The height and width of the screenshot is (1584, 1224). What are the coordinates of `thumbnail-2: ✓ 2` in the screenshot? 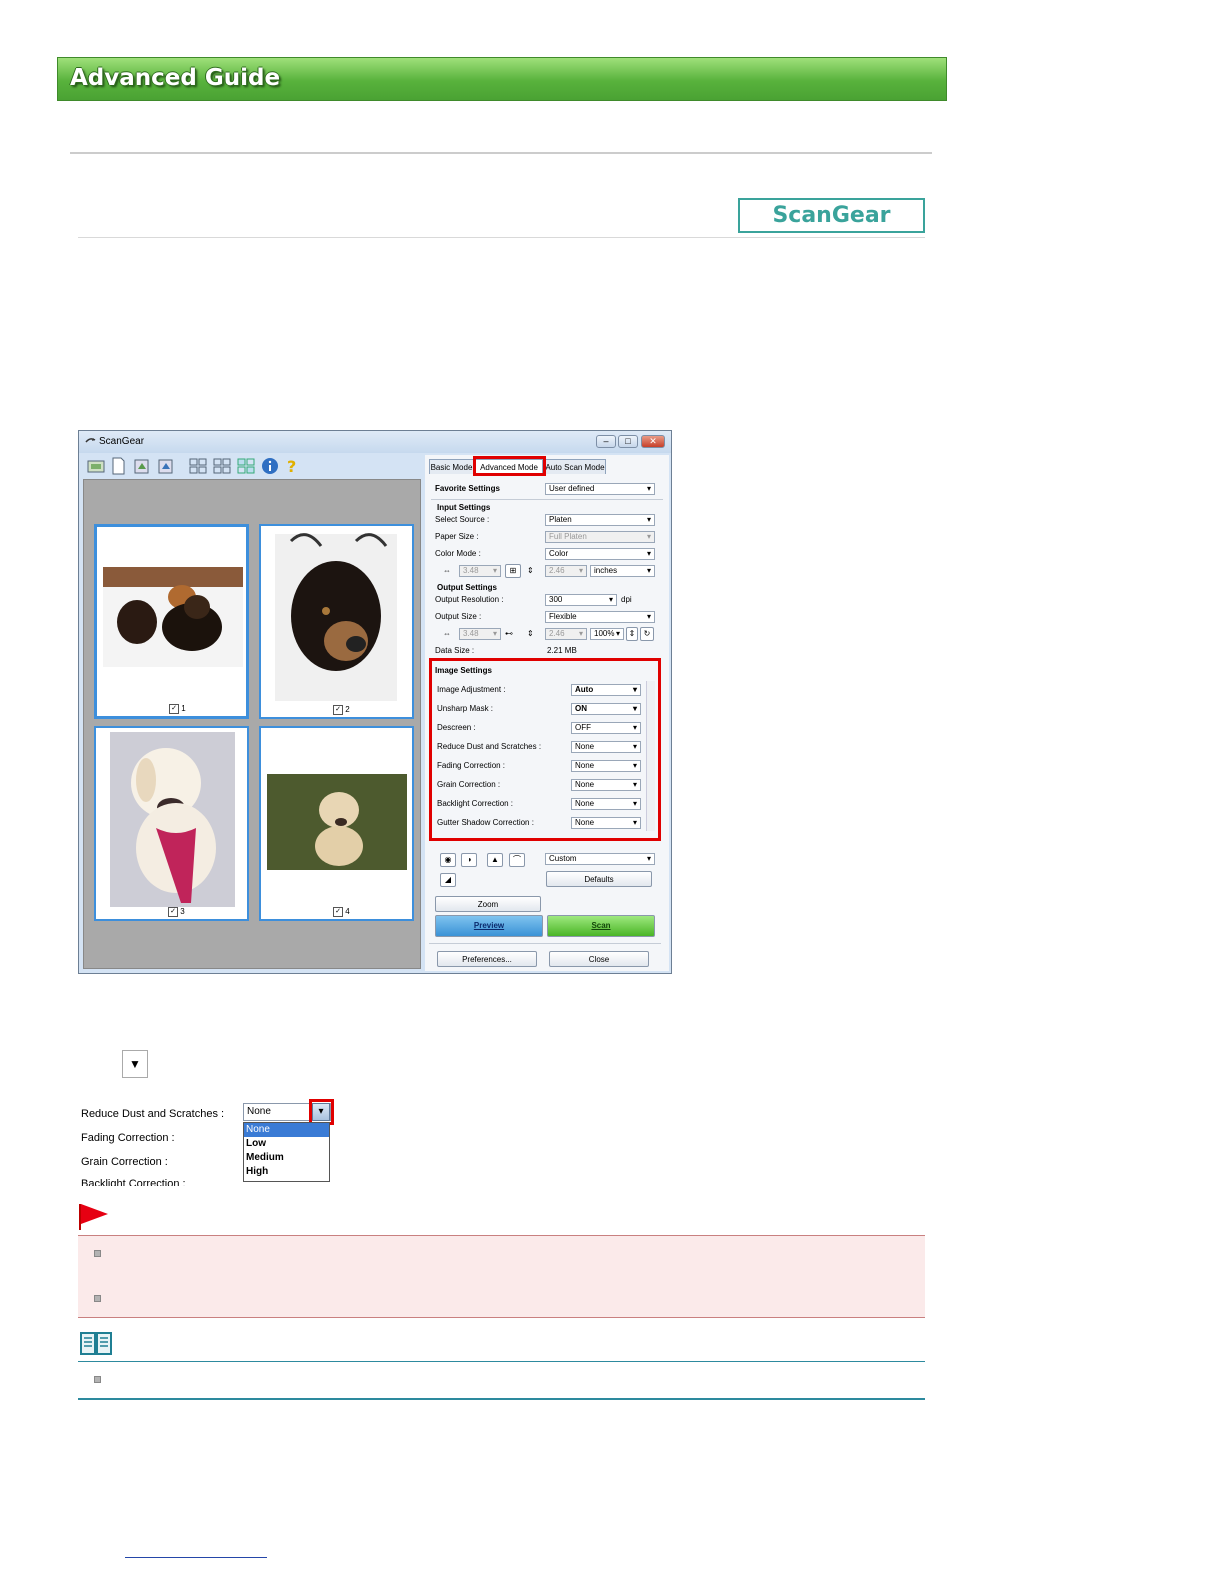 It's located at (336, 621).